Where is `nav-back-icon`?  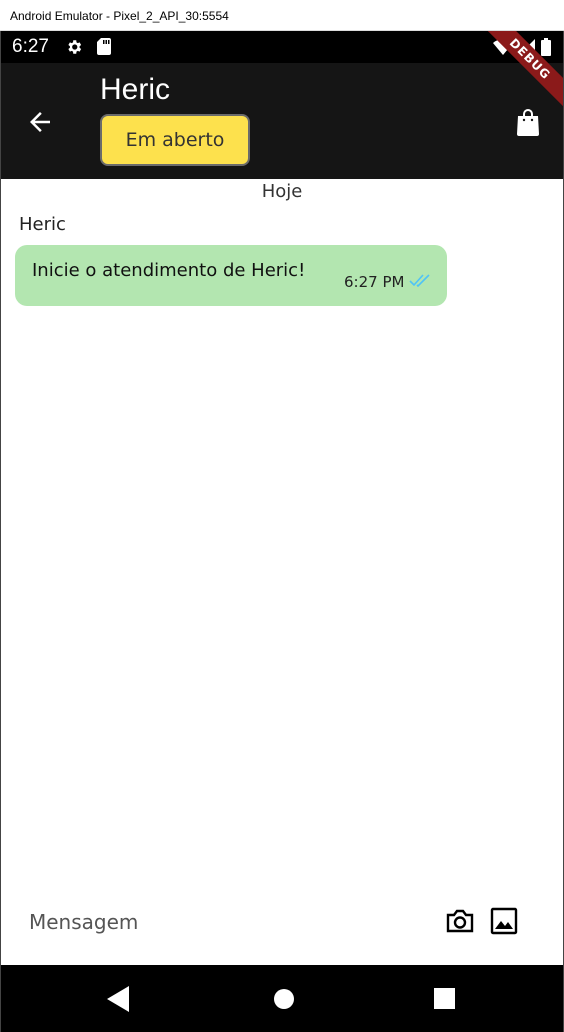 nav-back-icon is located at coordinates (119, 999).